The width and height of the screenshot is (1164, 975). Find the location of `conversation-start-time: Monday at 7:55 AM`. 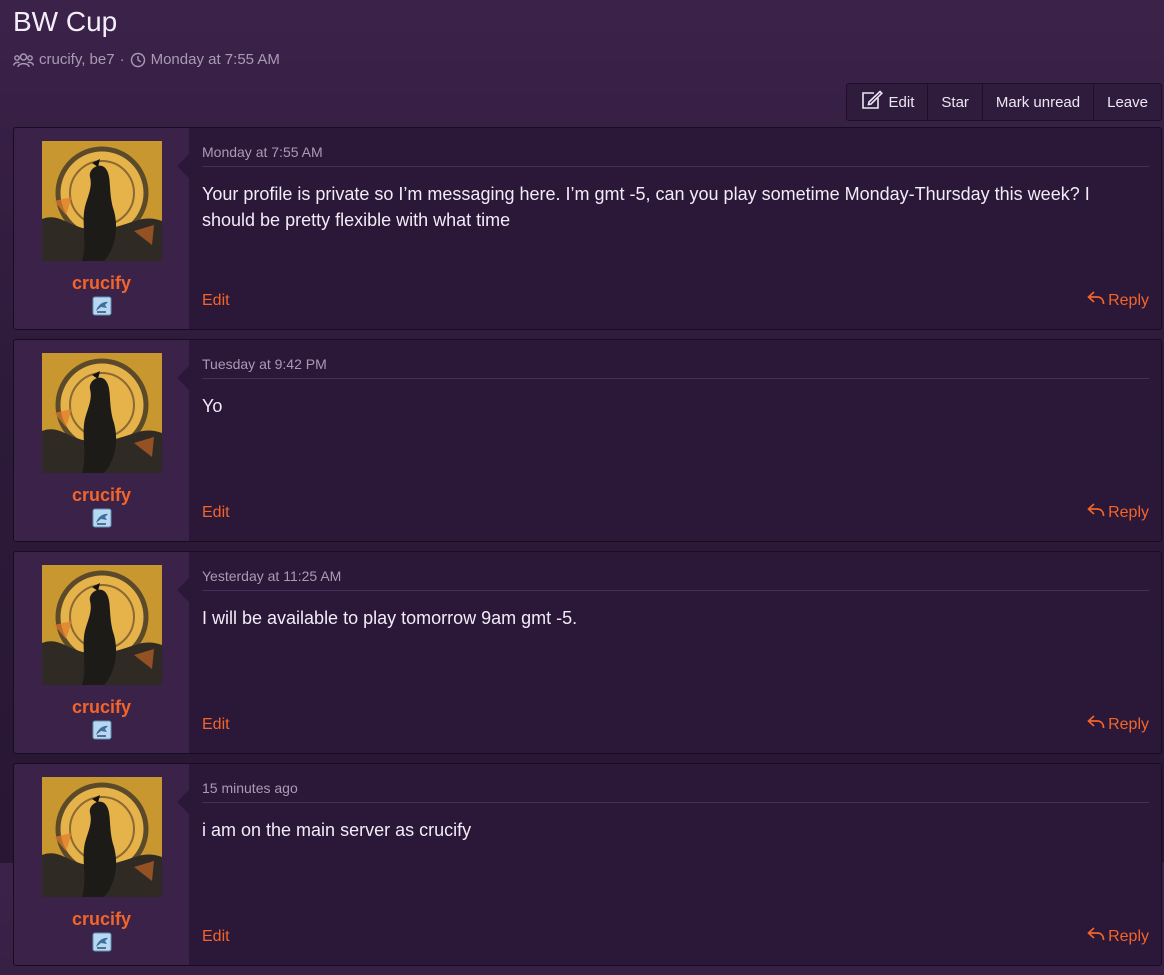

conversation-start-time: Monday at 7:55 AM is located at coordinates (215, 59).